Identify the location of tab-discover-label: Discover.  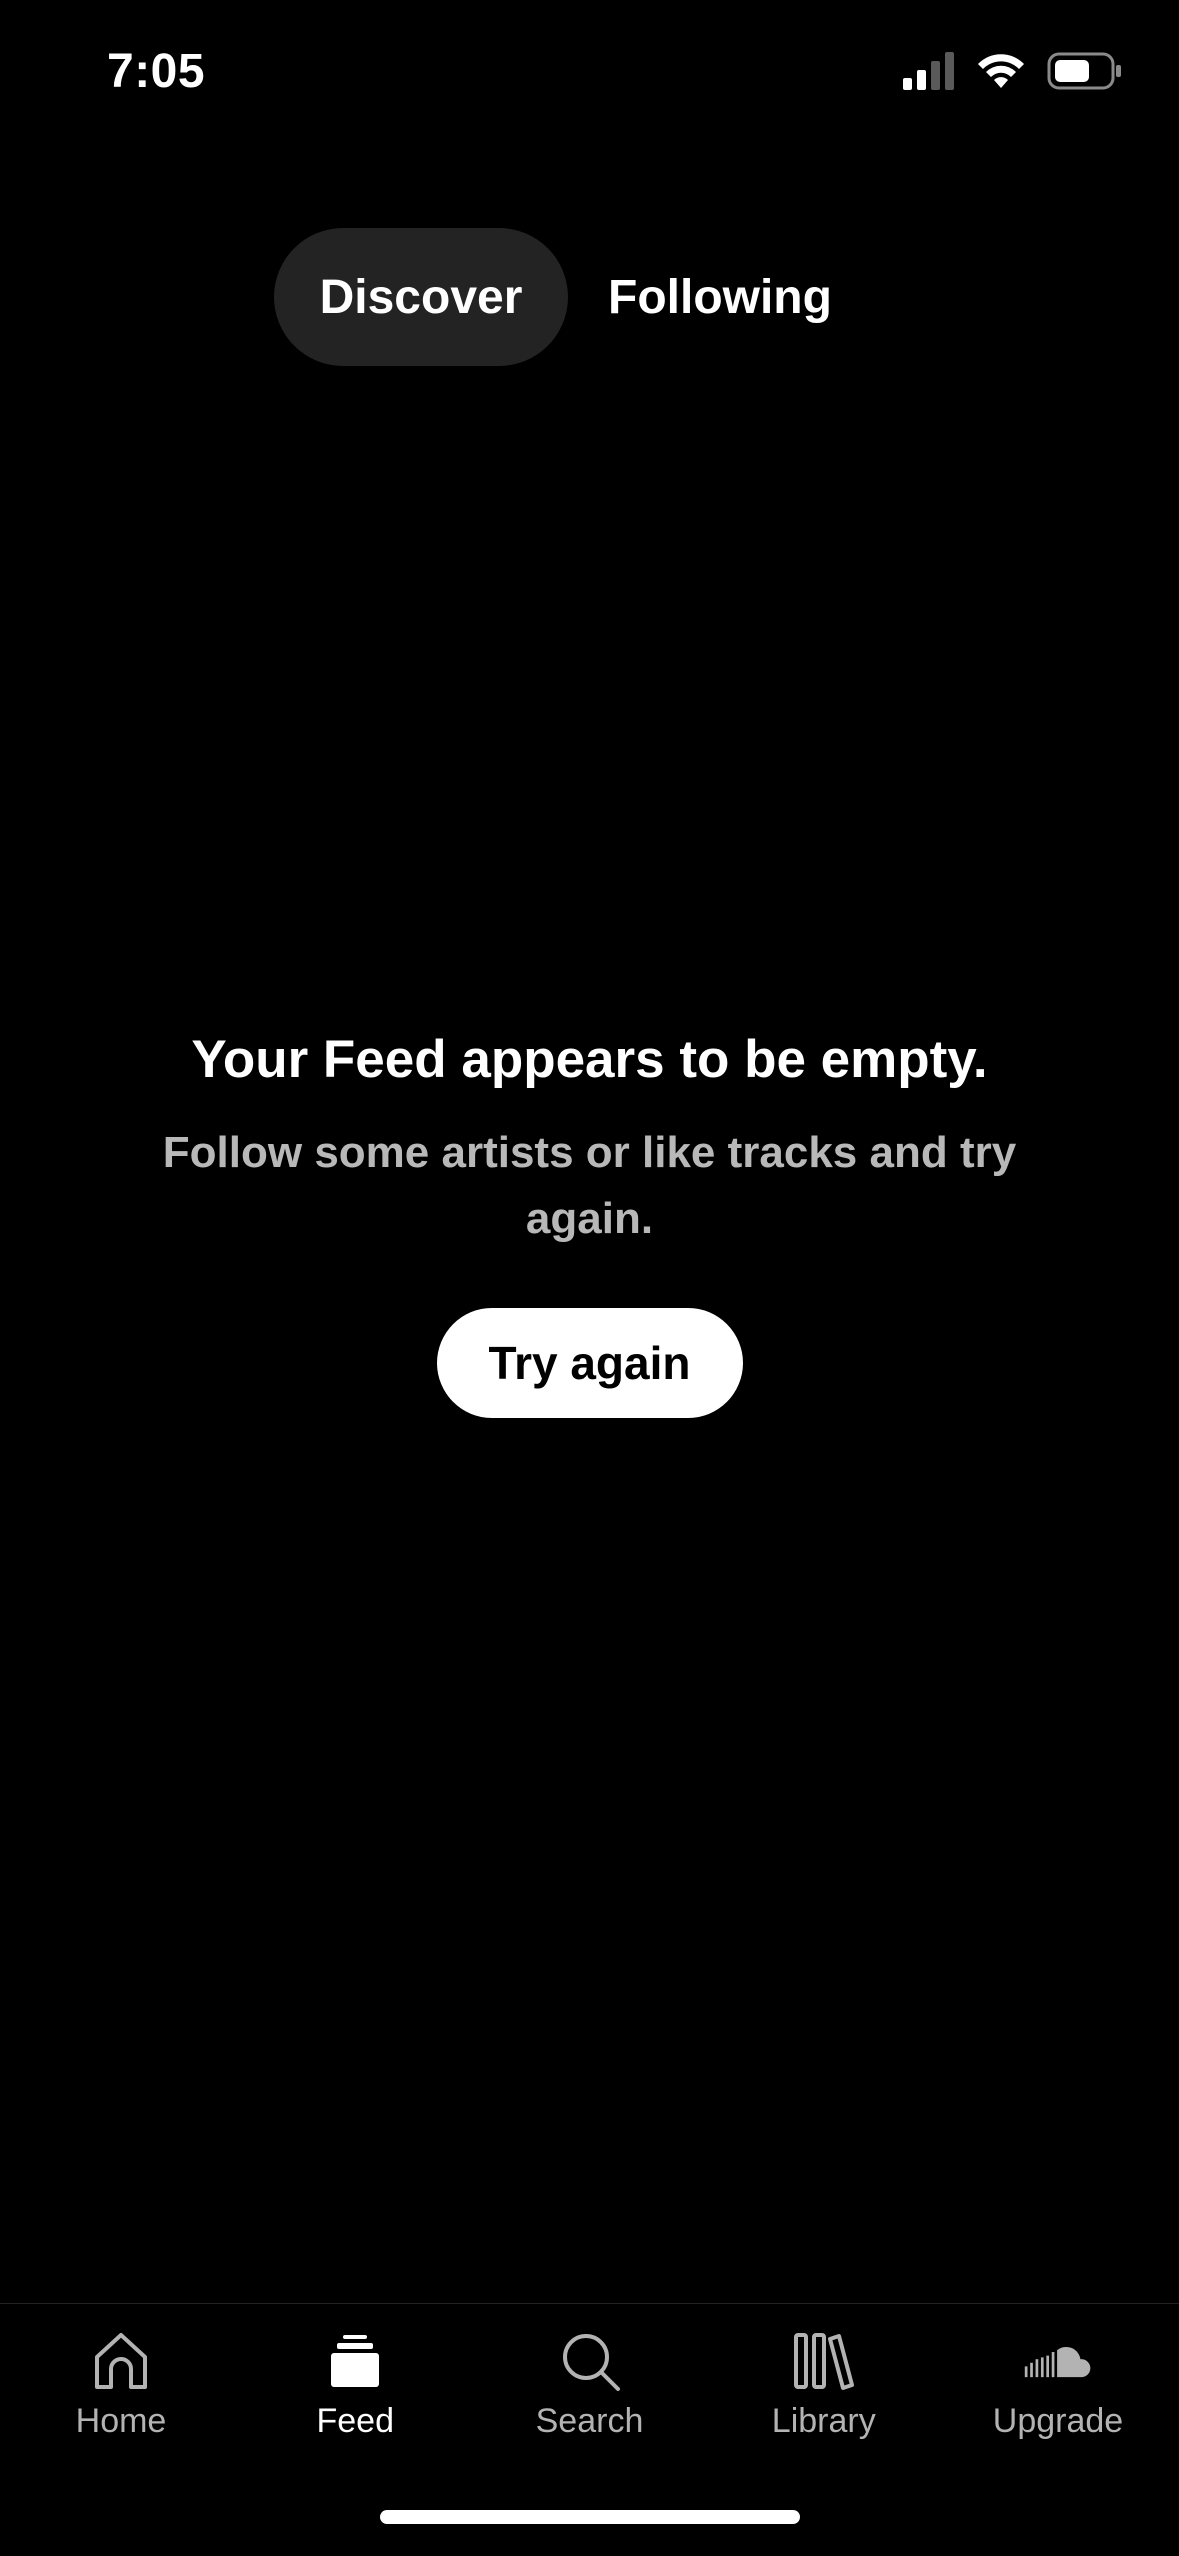
(421, 297).